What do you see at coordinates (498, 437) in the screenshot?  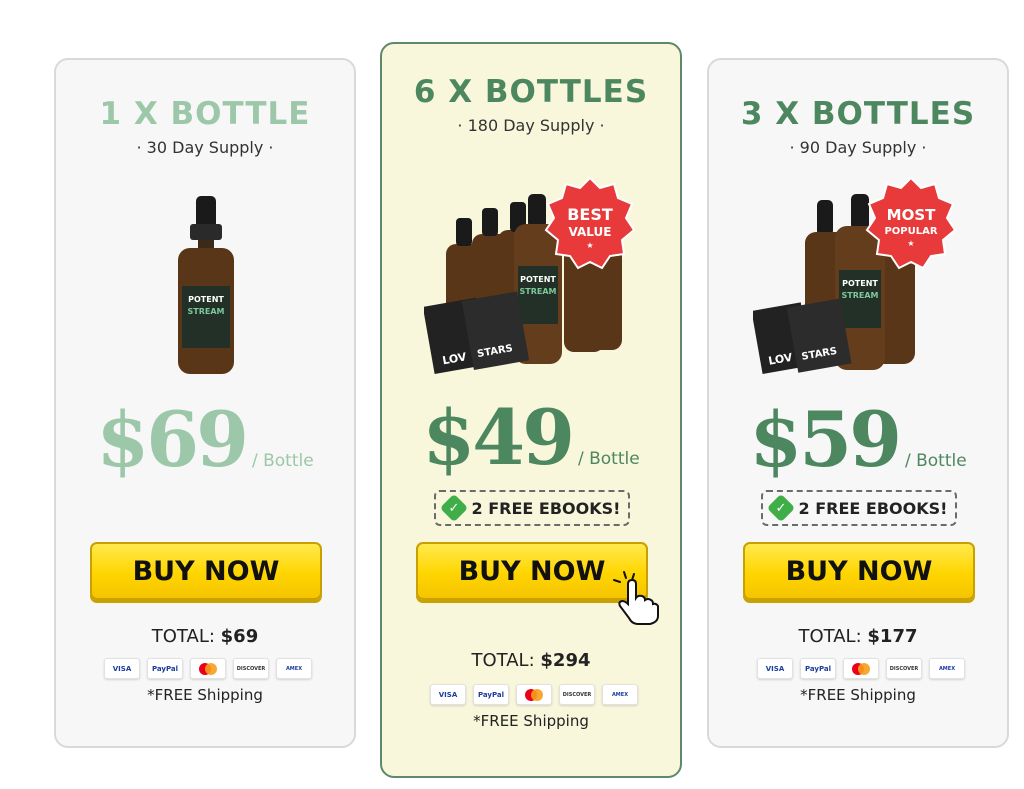 I see `price-value: $49` at bounding box center [498, 437].